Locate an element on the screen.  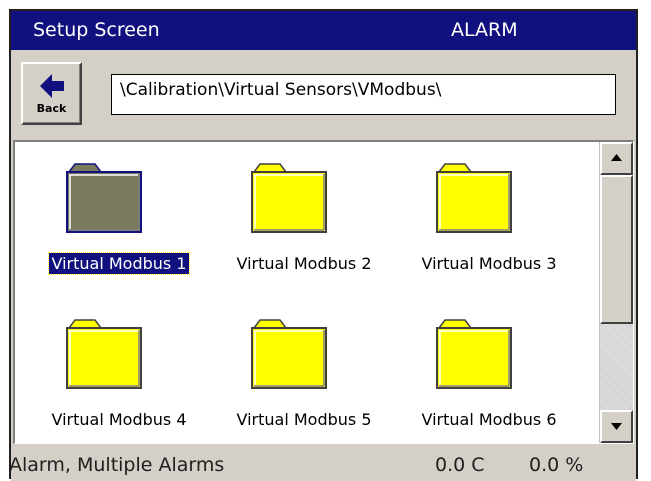
folder-item: Virtual Modbus 2 is located at coordinates (304, 225).